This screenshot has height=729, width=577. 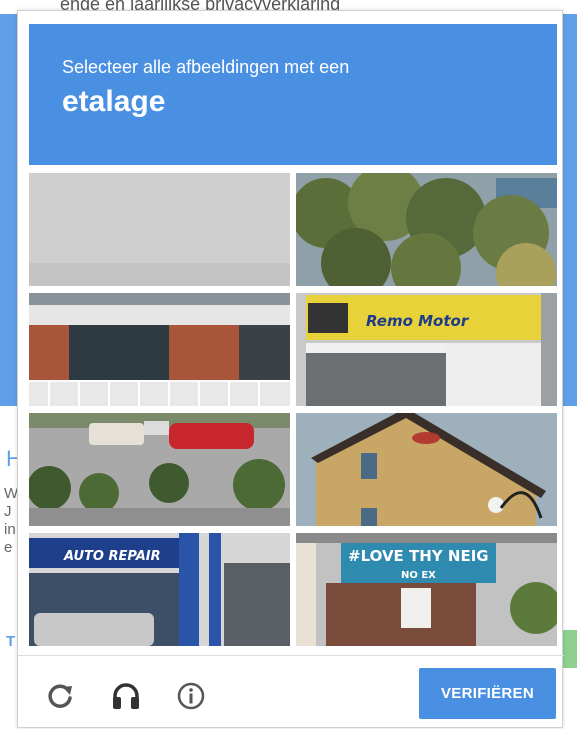 What do you see at coordinates (10, 641) in the screenshot?
I see `background-link: T` at bounding box center [10, 641].